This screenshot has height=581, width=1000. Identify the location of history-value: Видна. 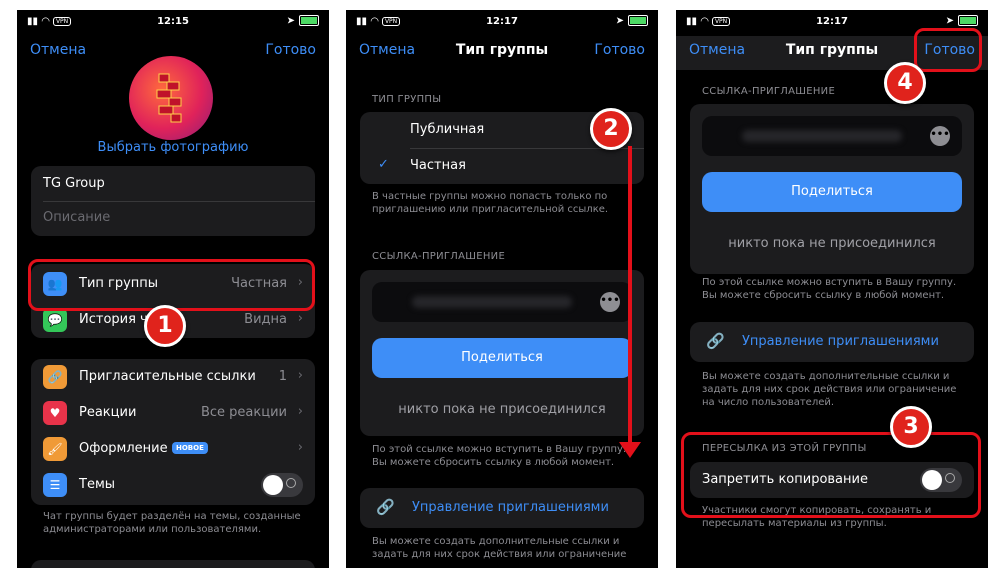
(265, 319).